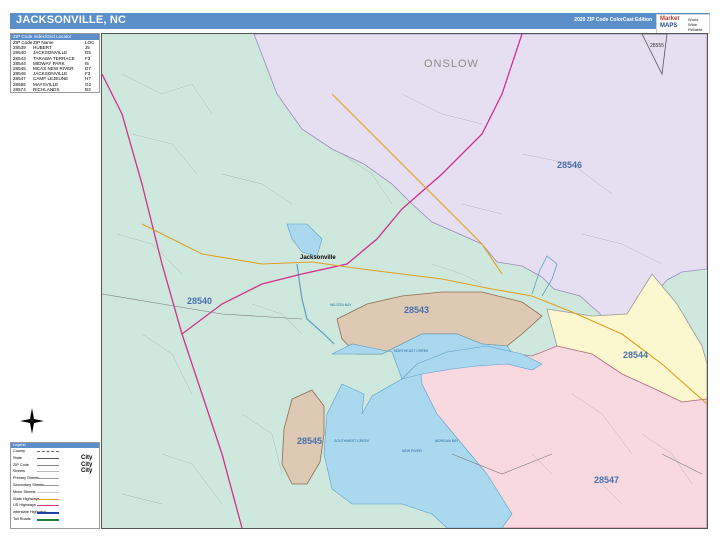 Image resolution: width=720 pixels, height=543 pixels. I want to click on county-label: ONSLOW, so click(451, 64).